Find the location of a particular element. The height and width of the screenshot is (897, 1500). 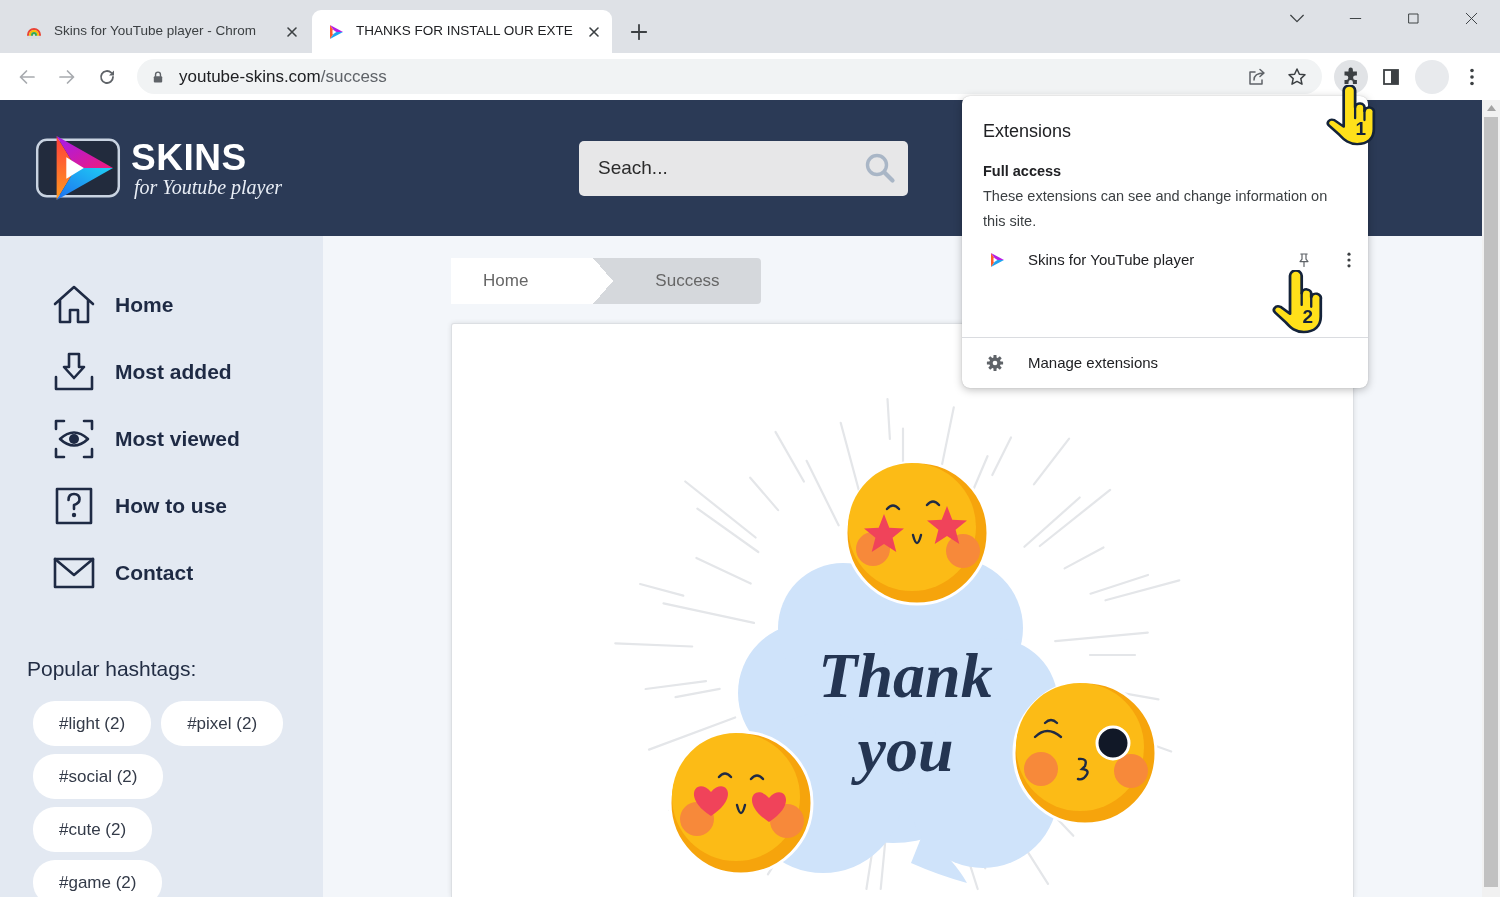

settings-icon is located at coordinates (995, 363).